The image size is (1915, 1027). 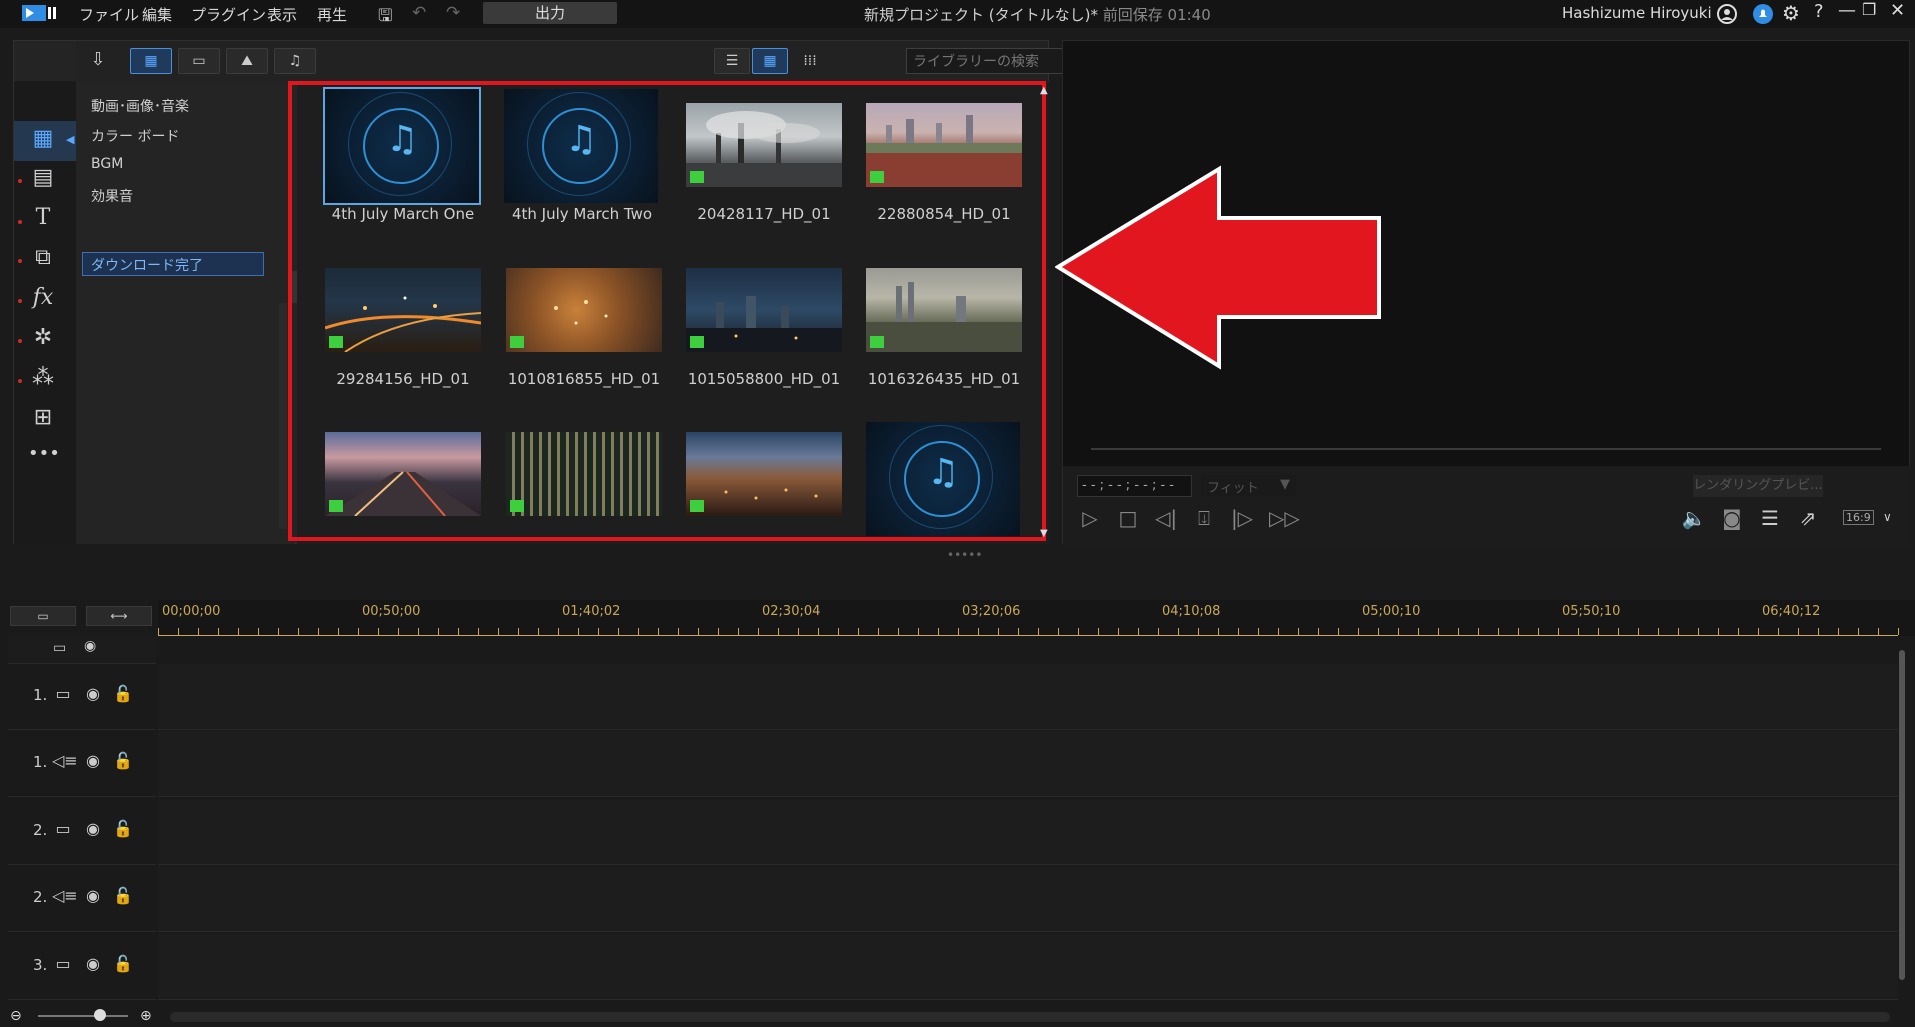 What do you see at coordinates (107, 164) in the screenshot?
I see `tree-item-bgm: BGM` at bounding box center [107, 164].